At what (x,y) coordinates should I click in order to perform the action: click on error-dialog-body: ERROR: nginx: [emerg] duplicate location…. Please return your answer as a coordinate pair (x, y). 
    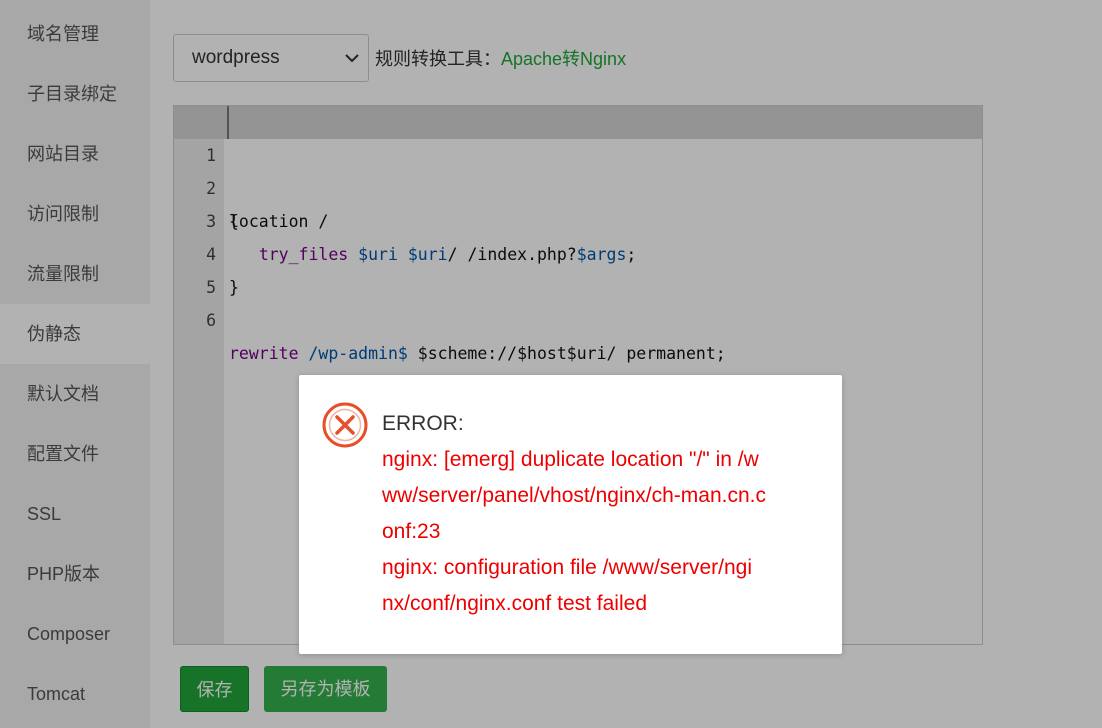
    Looking at the image, I should click on (600, 514).